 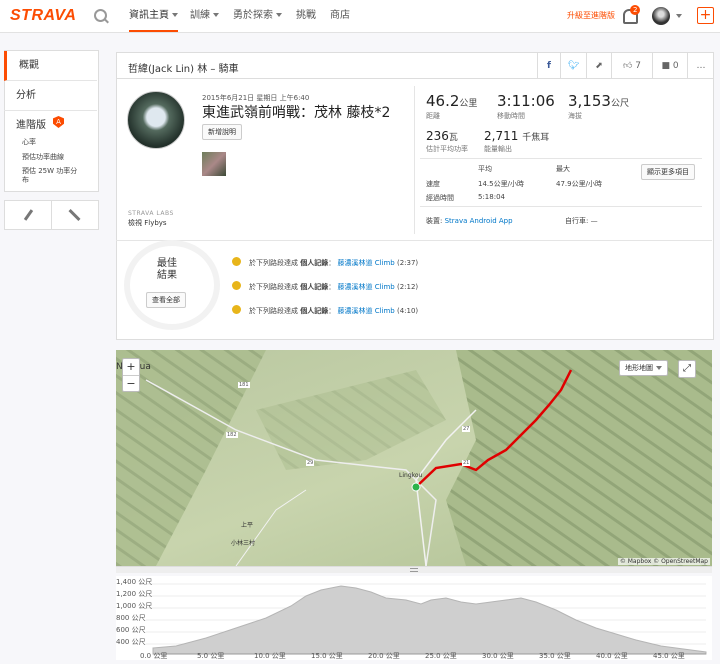 I want to click on x-axis-label: 25.0 公里, so click(x=441, y=656).